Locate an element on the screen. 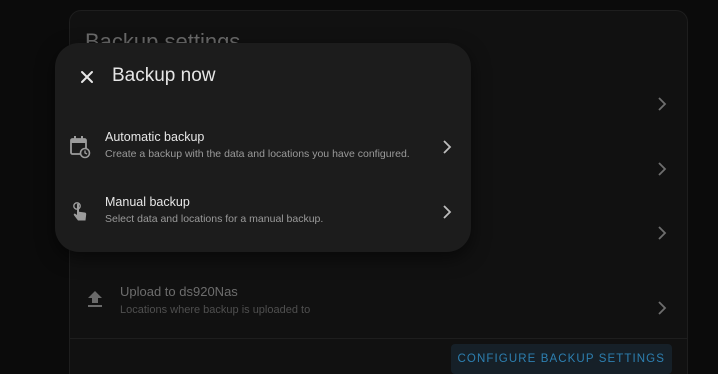  upload-location-subtitle: Locations where backup is uploaded to is located at coordinates (215, 310).